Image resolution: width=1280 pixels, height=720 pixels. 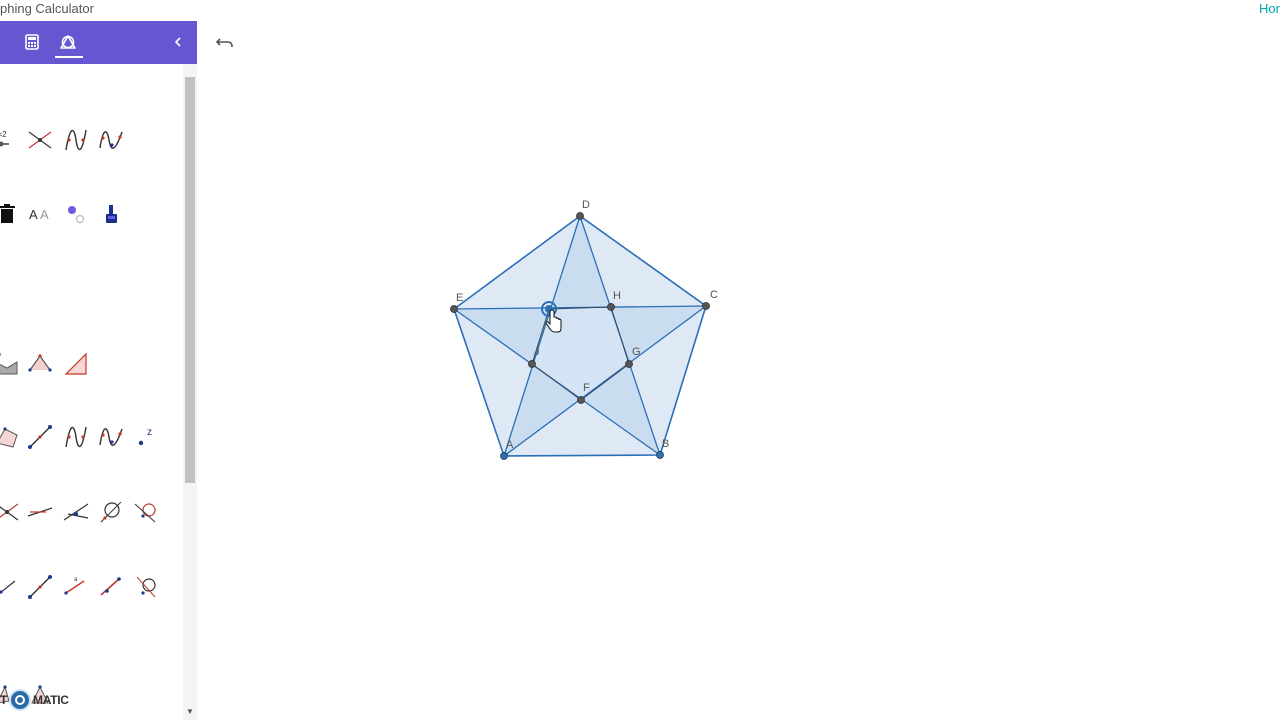 What do you see at coordinates (190, 712) in the screenshot?
I see `scroll-down-arrow-icon: ▼` at bounding box center [190, 712].